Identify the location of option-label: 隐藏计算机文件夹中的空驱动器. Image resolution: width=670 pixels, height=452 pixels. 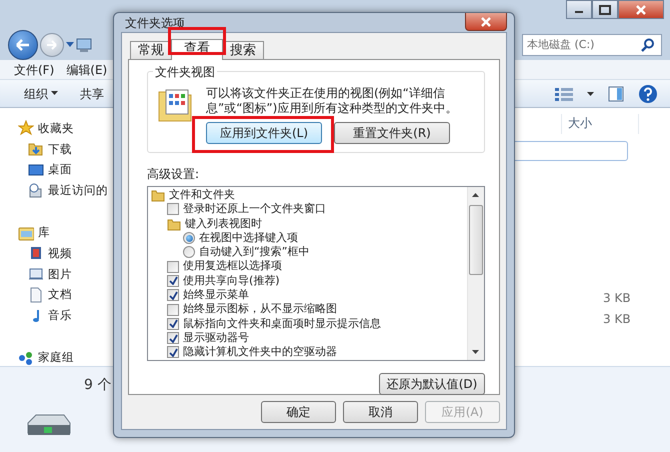
(260, 352).